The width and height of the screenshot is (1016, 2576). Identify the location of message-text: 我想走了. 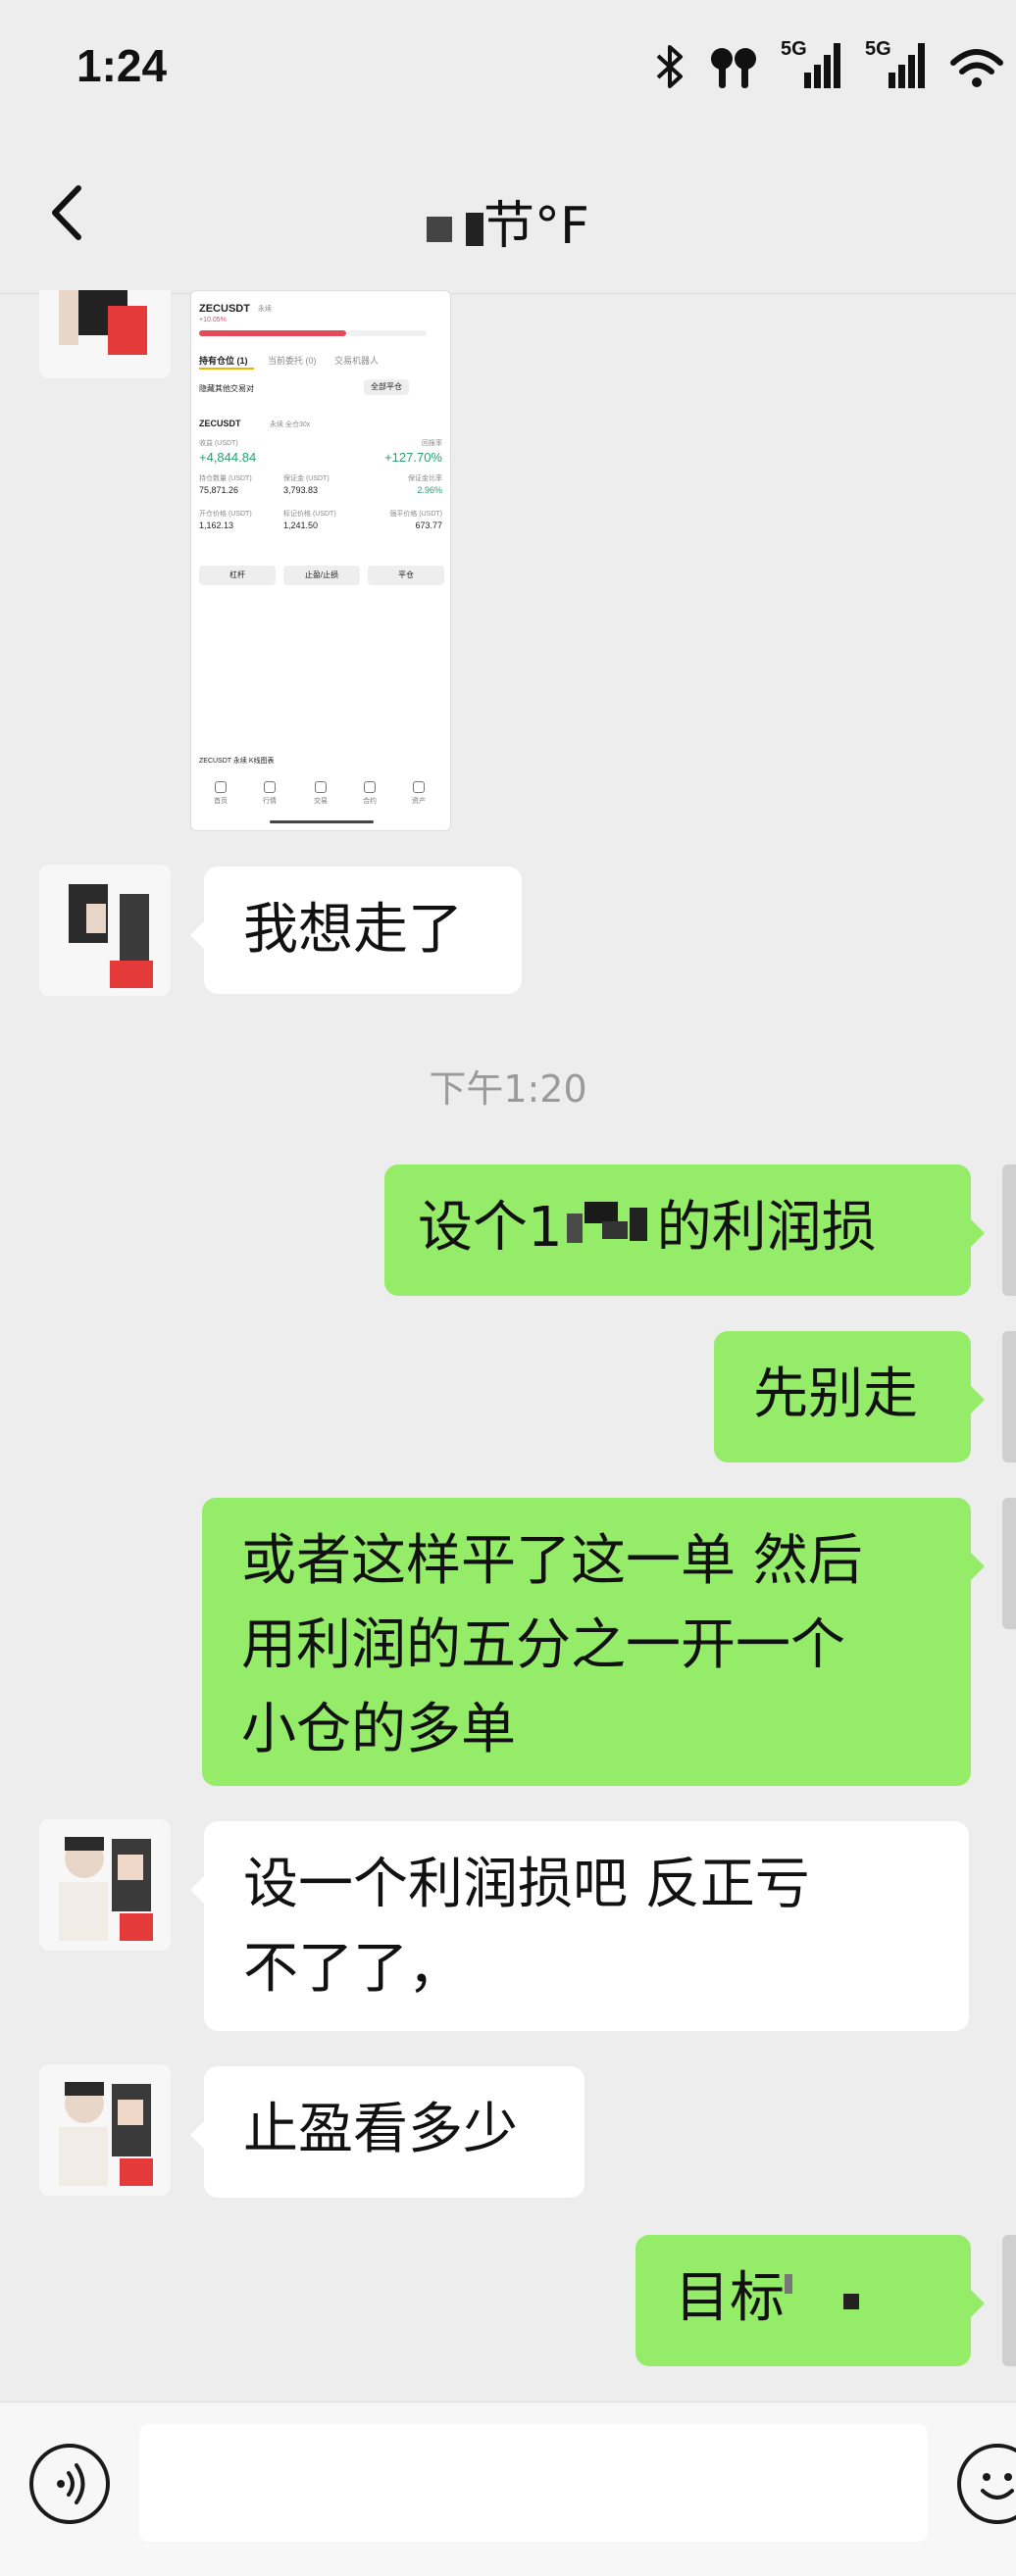
(353, 930).